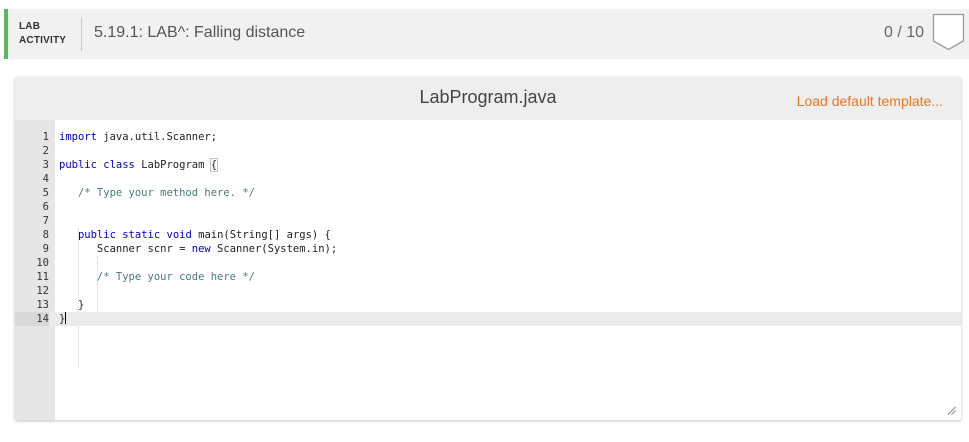 The image size is (969, 442). I want to click on code-line: 4, so click(488, 179).